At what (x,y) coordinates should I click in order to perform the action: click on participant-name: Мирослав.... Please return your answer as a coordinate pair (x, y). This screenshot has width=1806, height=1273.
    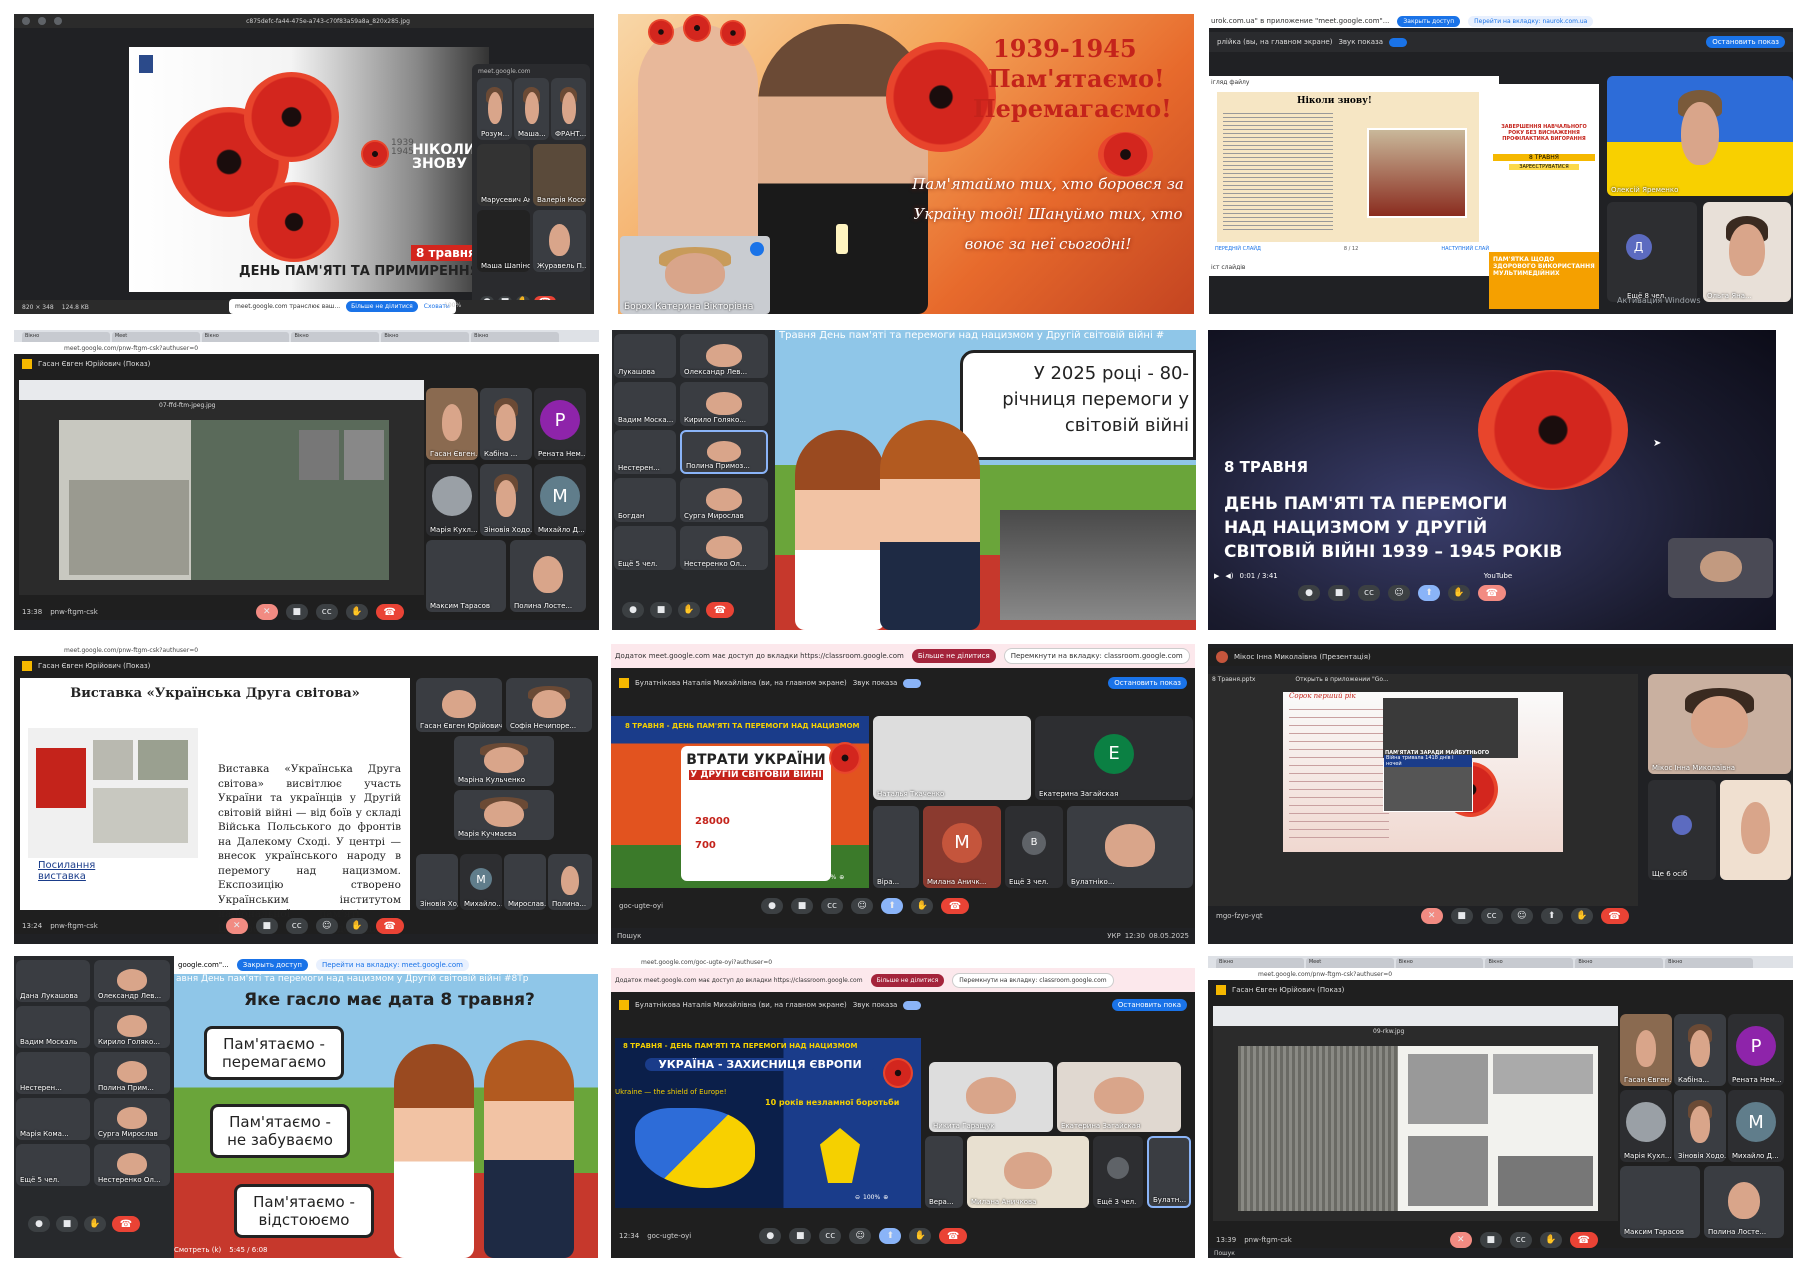
    Looking at the image, I should click on (527, 904).